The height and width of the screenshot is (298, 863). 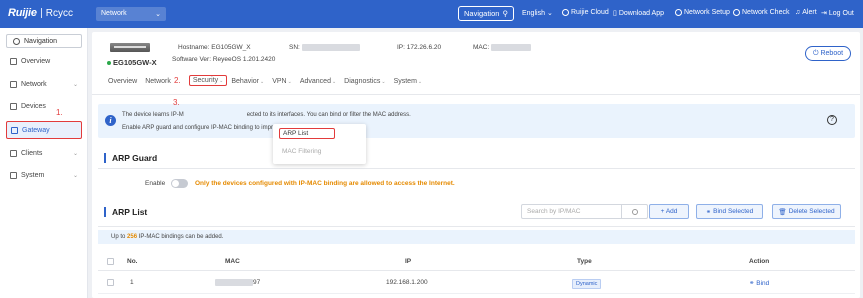 What do you see at coordinates (761, 12) in the screenshot?
I see `network-check-link: Network Check` at bounding box center [761, 12].